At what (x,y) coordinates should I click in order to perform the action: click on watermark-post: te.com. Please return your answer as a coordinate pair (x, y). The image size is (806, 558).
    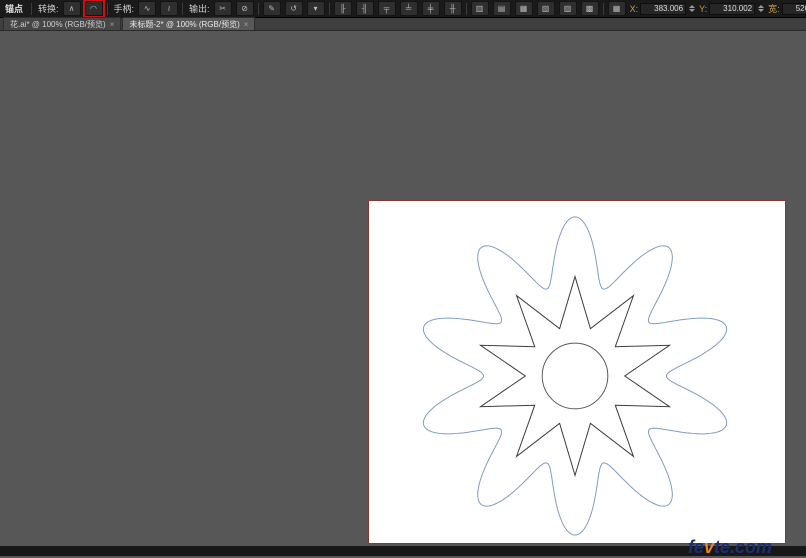
    Looking at the image, I should click on (742, 547).